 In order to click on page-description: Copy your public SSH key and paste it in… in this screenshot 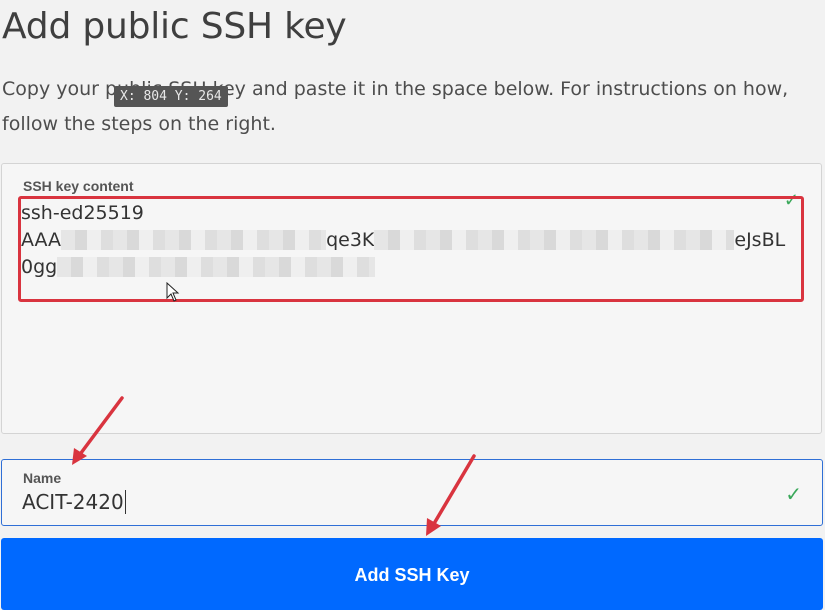, I will do `click(395, 106)`.